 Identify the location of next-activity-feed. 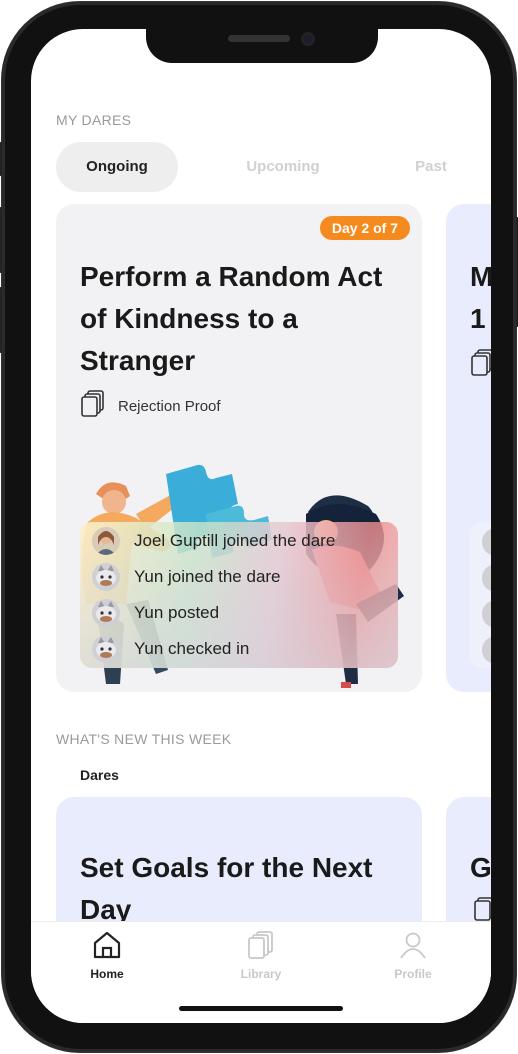
(480, 595).